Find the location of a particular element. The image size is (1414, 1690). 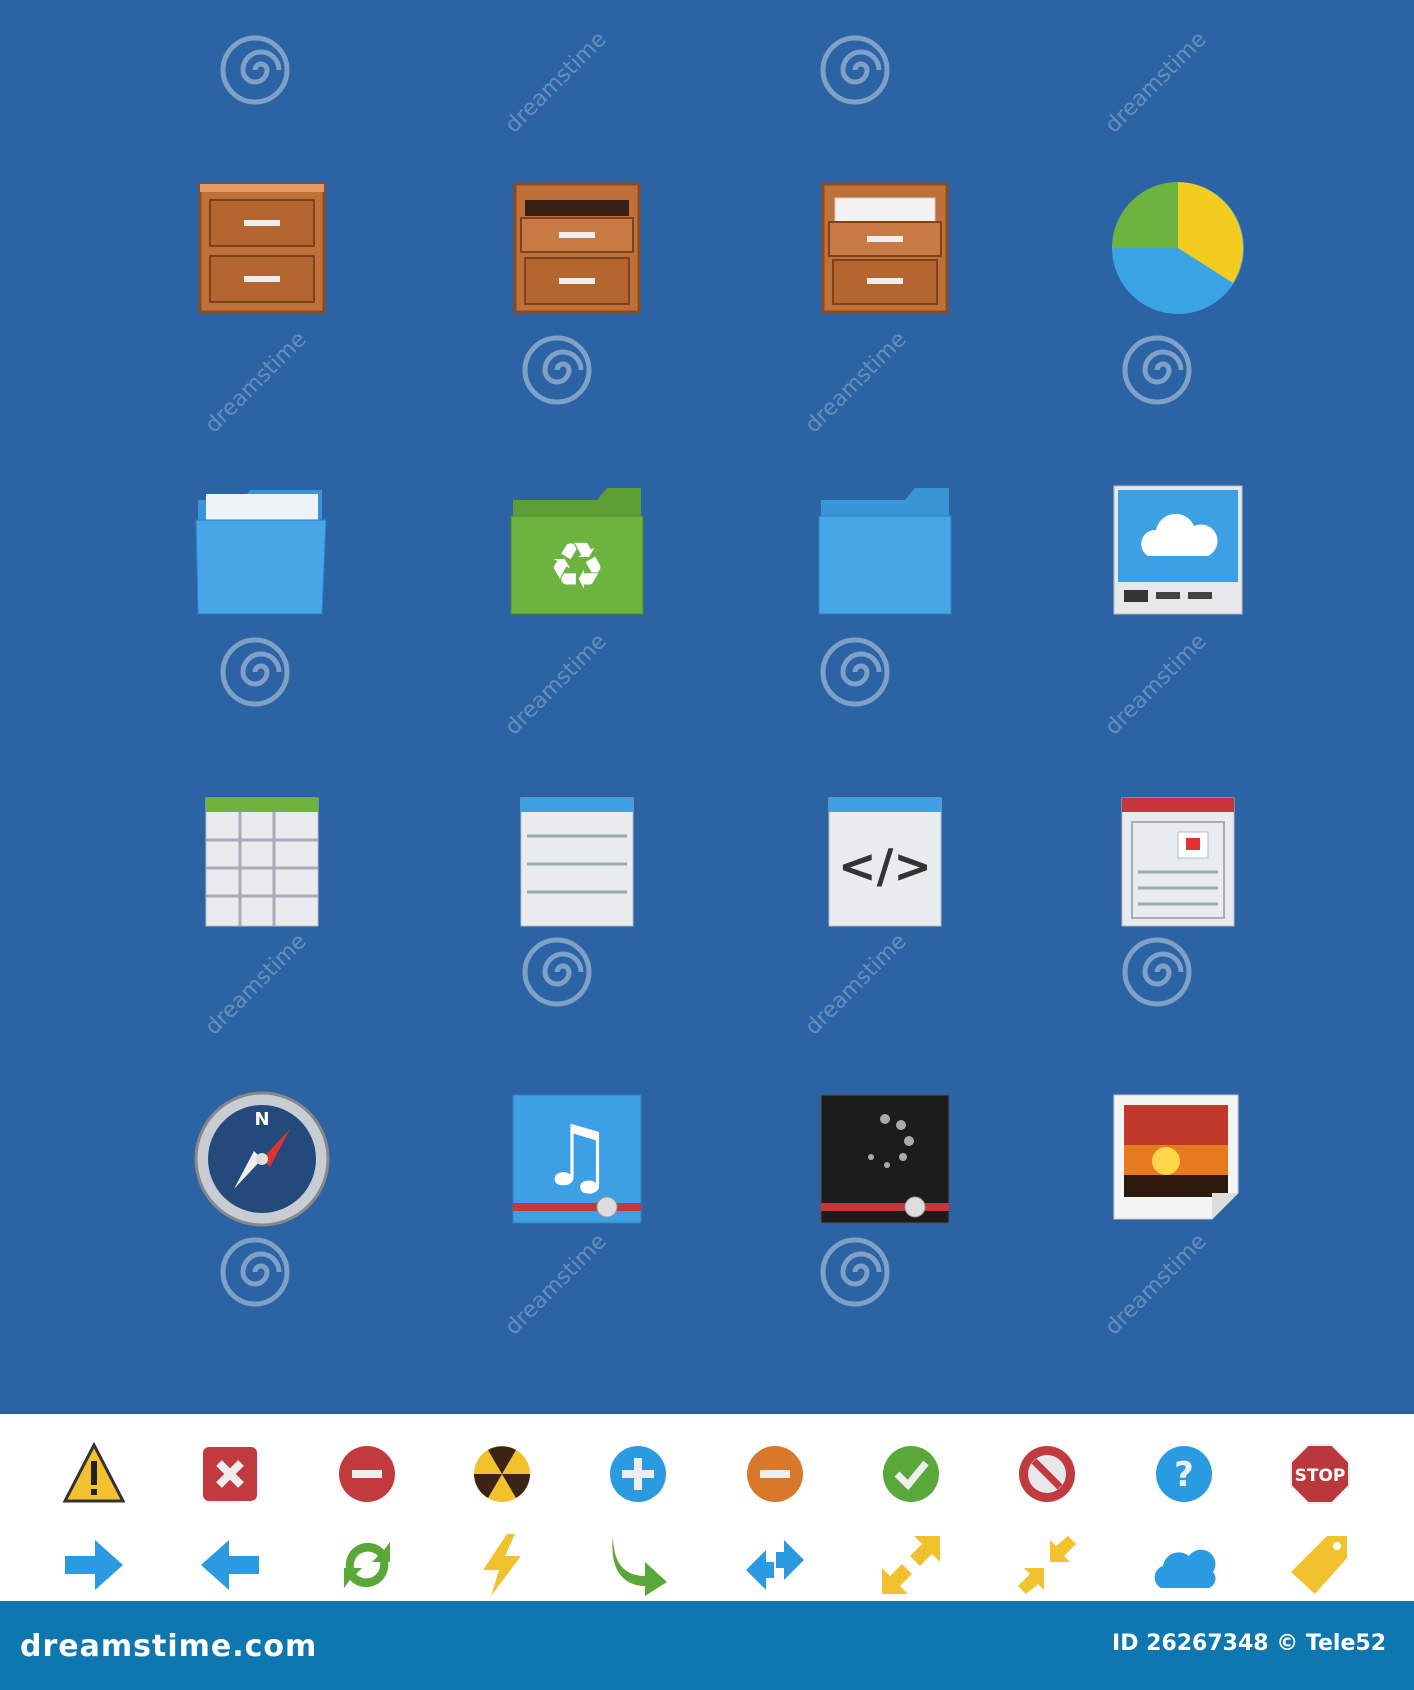

file-cabinet-documents-icon is located at coordinates (885, 248).